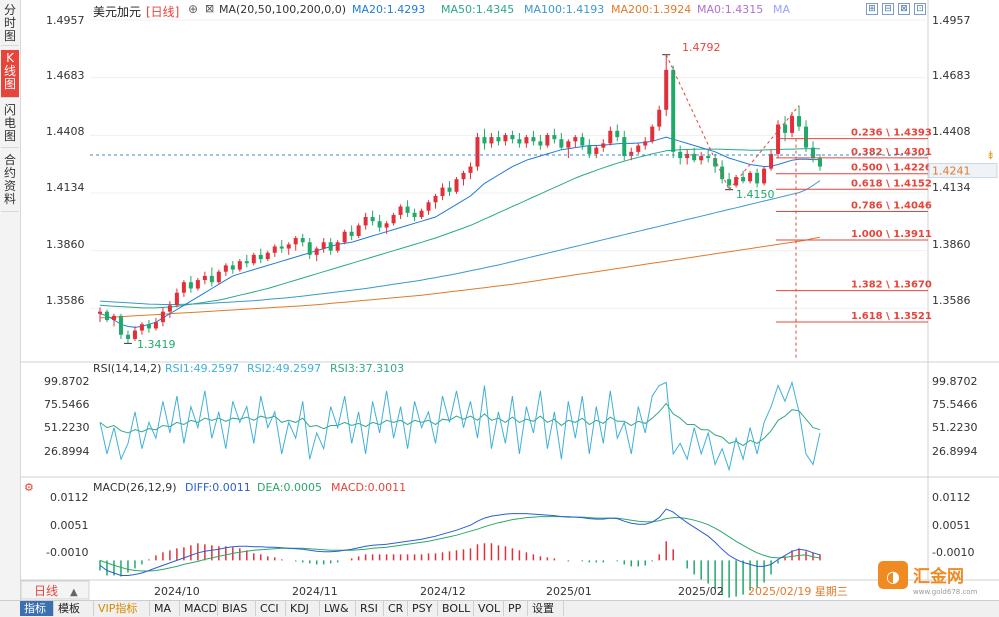 This screenshot has width=999, height=617. What do you see at coordinates (237, 608) in the screenshot?
I see `toolbar-item: BIAS` at bounding box center [237, 608].